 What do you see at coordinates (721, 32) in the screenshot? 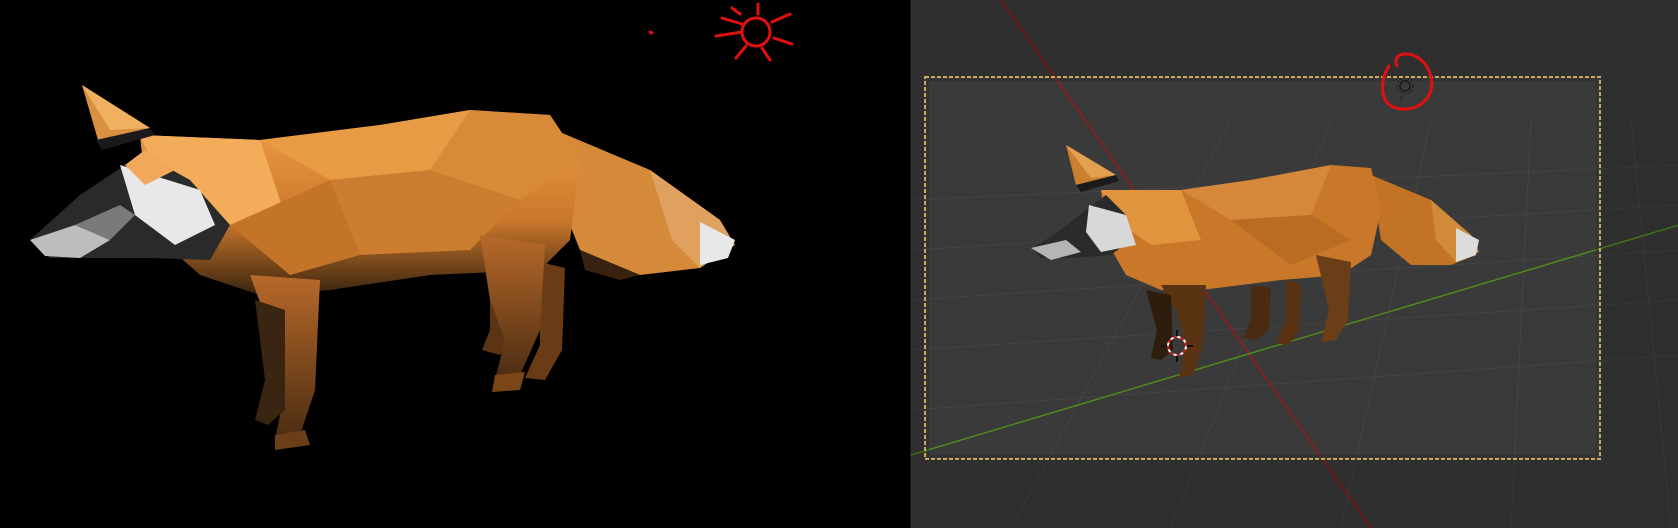
I see `sun-icon` at bounding box center [721, 32].